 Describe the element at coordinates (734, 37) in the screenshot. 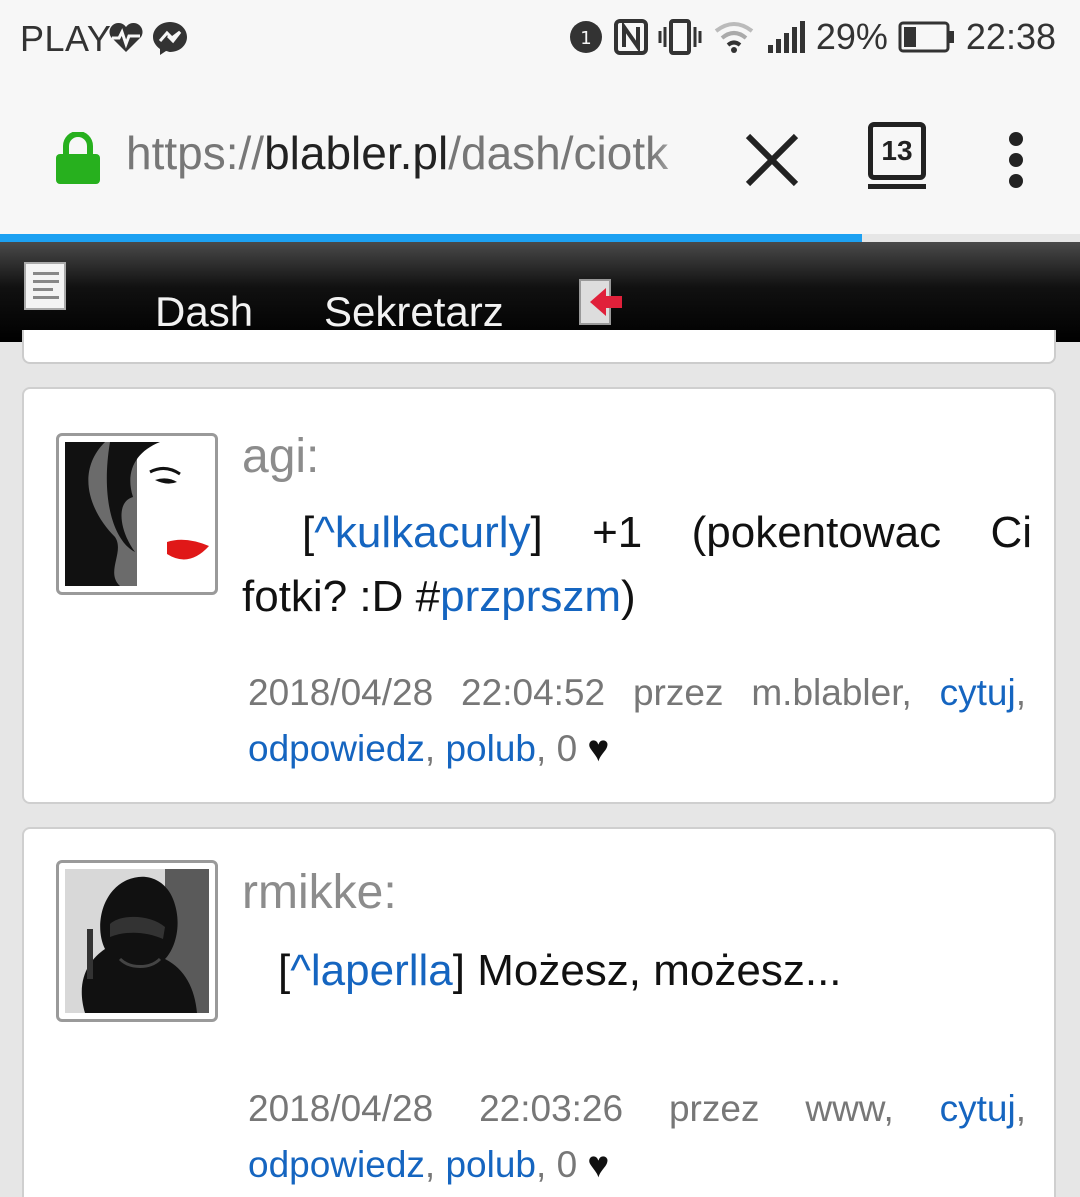

I see `wifi-icon` at that location.